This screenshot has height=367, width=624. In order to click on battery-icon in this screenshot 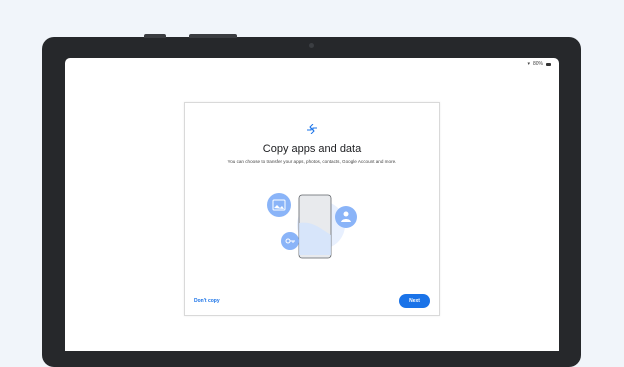, I will do `click(548, 64)`.